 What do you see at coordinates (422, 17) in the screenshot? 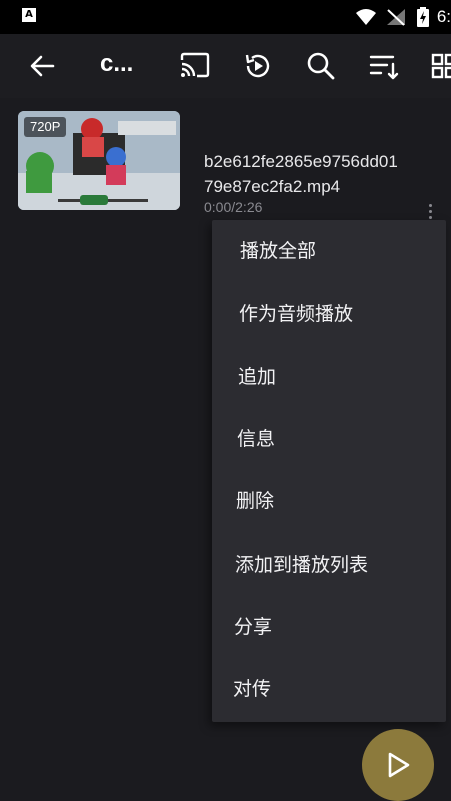
I see `battery-charging-icon` at bounding box center [422, 17].